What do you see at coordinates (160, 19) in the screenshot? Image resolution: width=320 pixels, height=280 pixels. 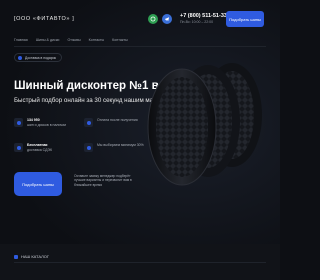 I see `messenger-icons` at bounding box center [160, 19].